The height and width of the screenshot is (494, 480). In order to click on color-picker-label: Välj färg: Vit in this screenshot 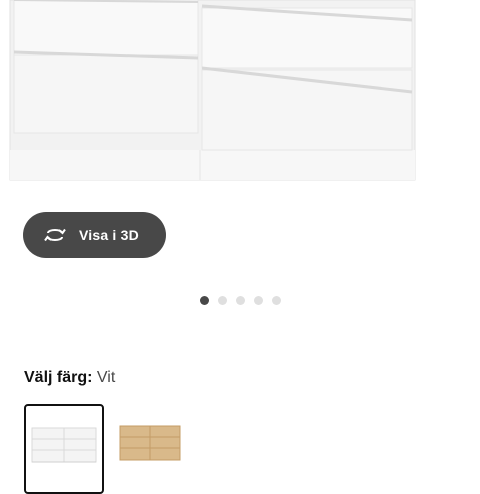, I will do `click(69, 378)`.